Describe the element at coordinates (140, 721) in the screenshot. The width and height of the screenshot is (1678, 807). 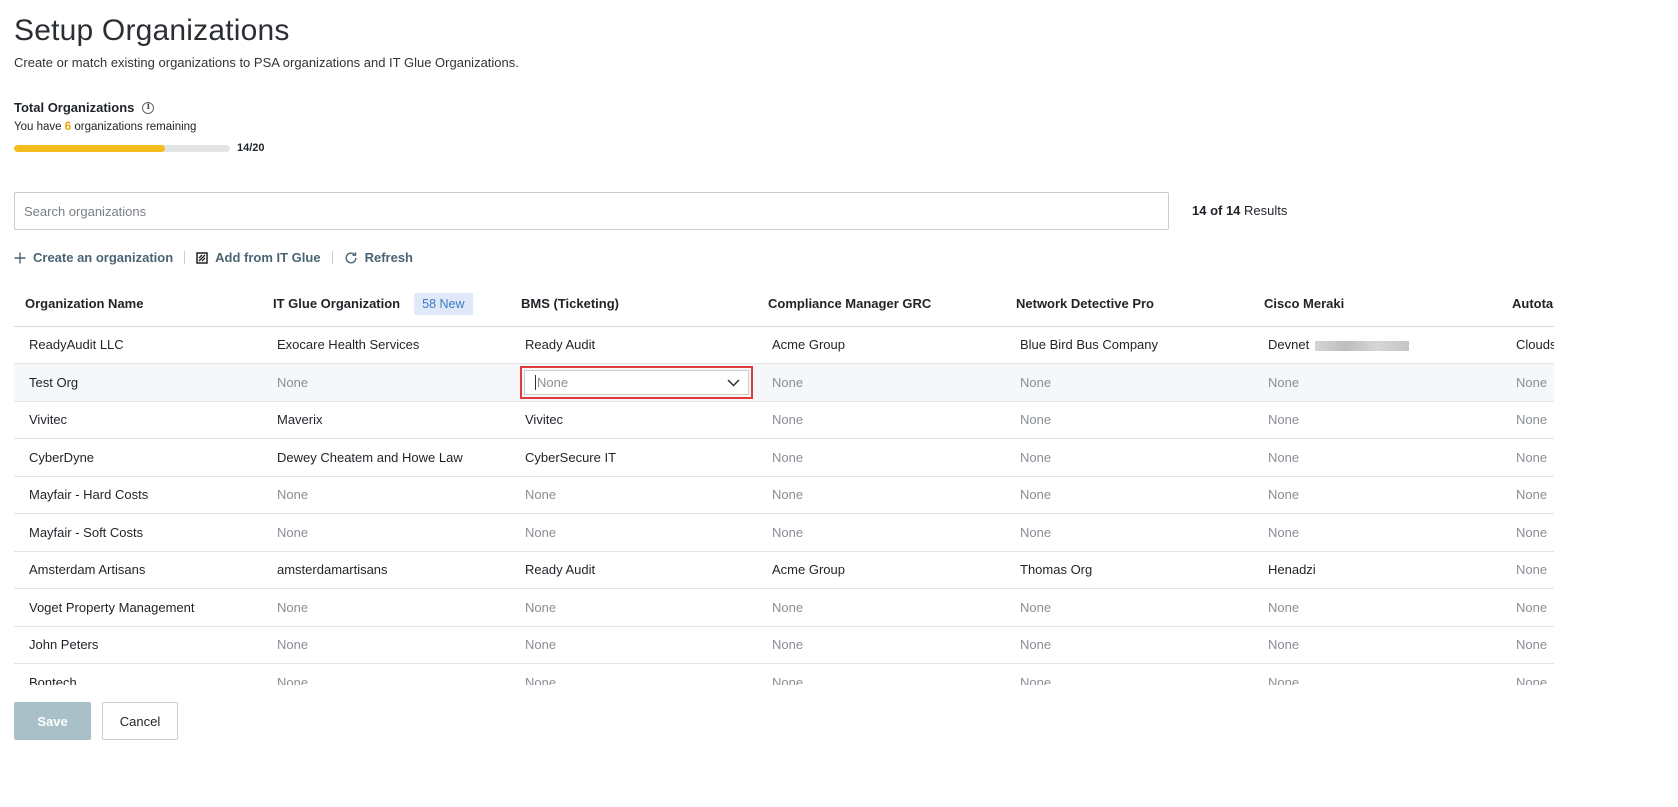
I see `cancel-button: Cancel` at that location.